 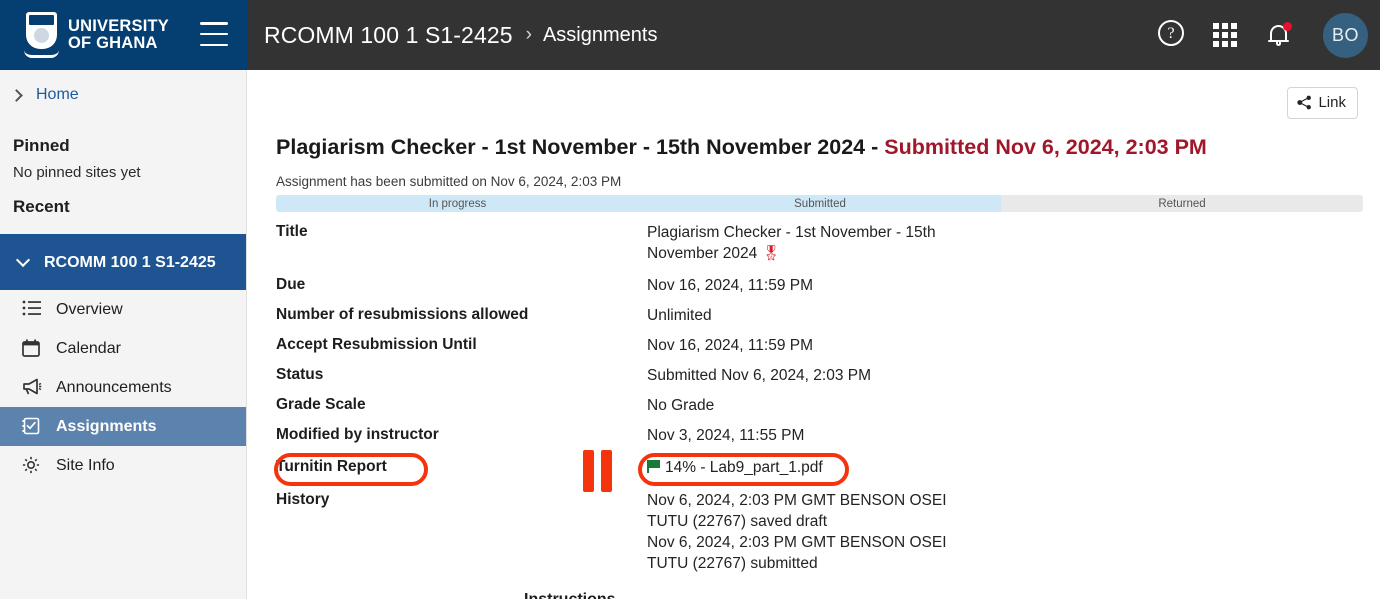 What do you see at coordinates (771, 253) in the screenshot?
I see `medal-icon: 🎖` at bounding box center [771, 253].